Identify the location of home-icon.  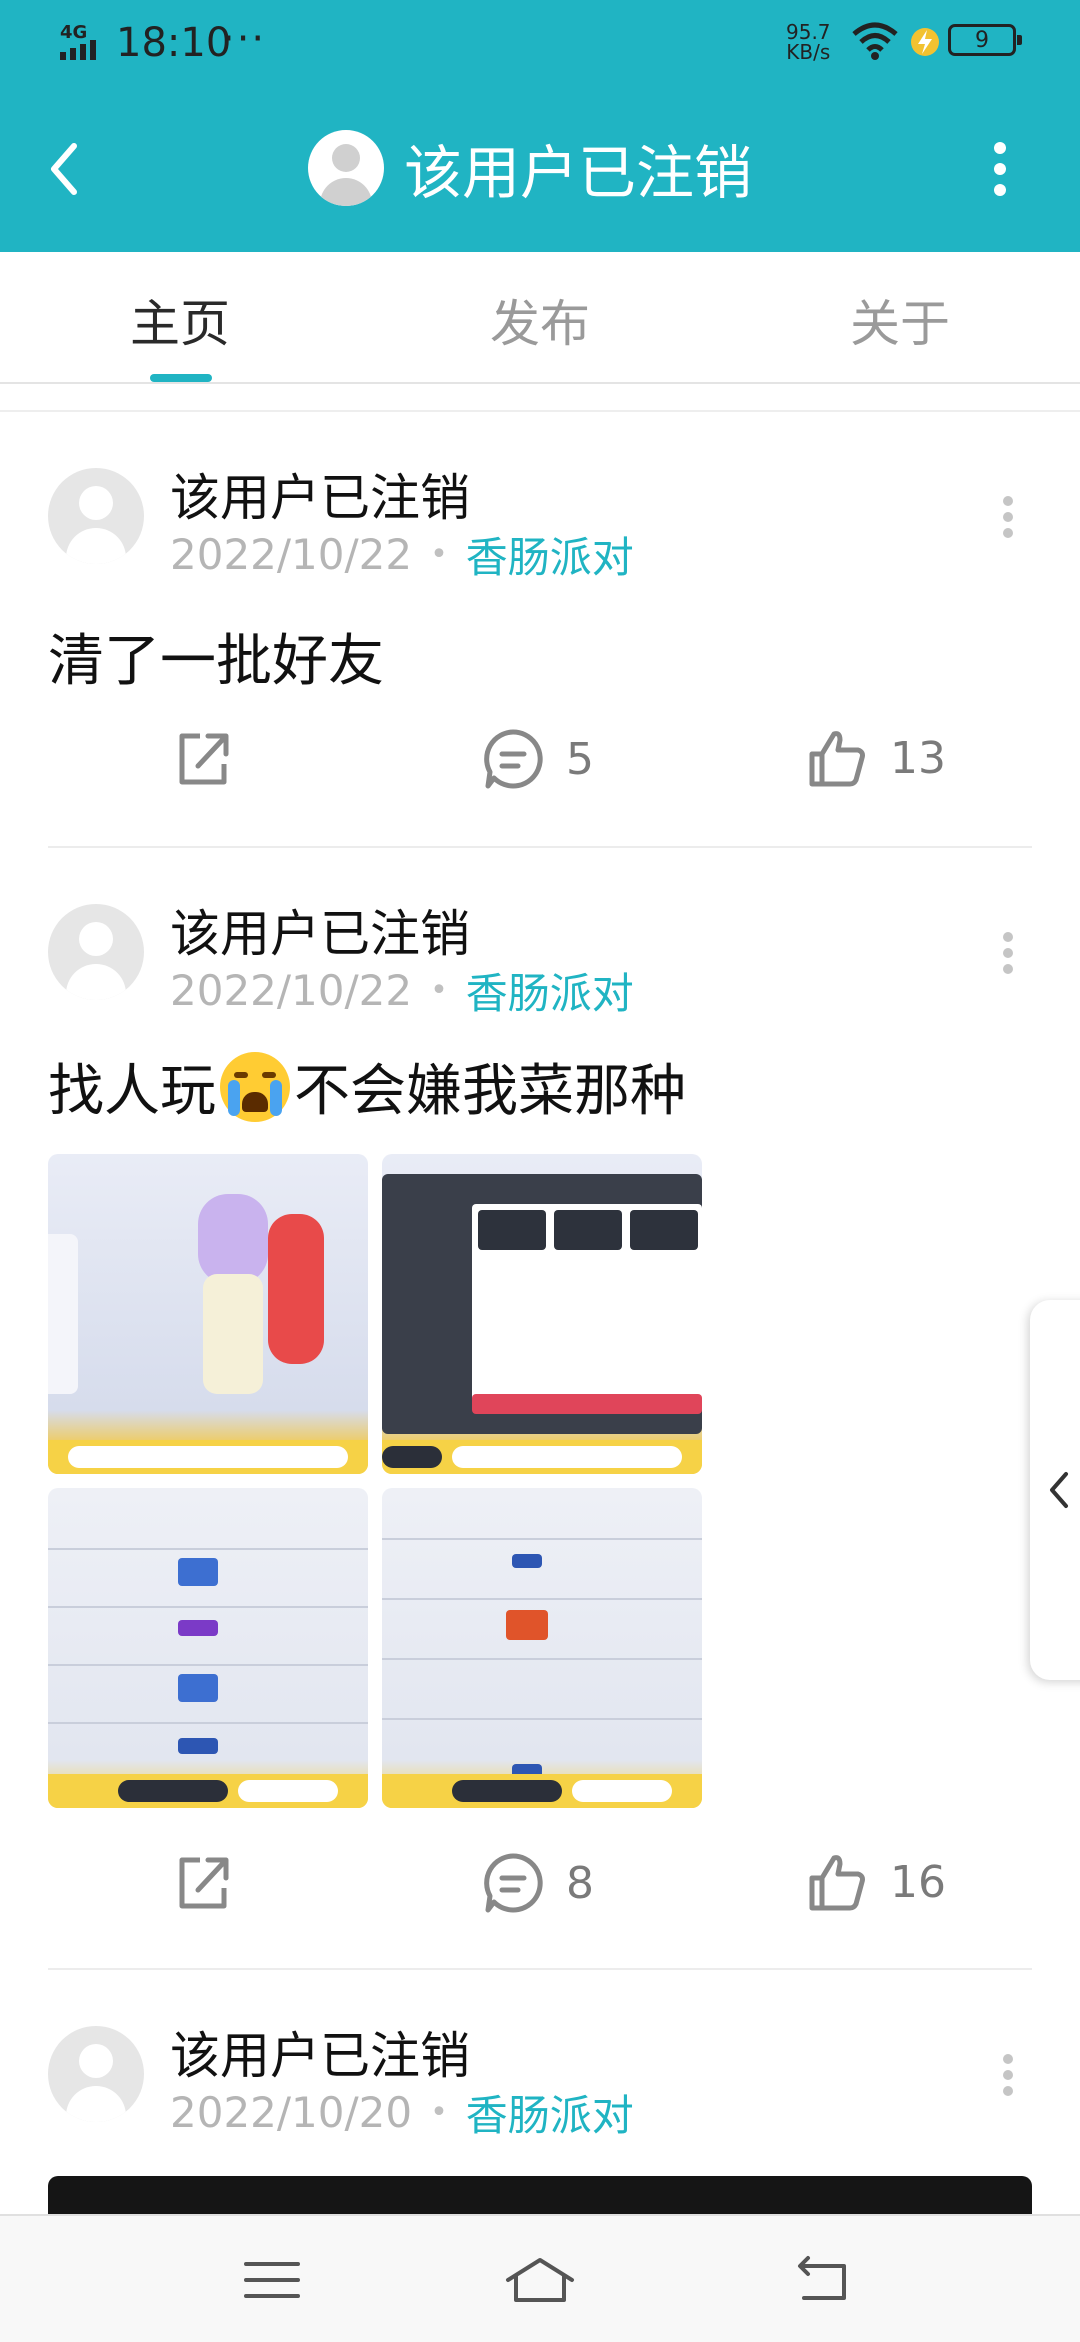
(540, 2280).